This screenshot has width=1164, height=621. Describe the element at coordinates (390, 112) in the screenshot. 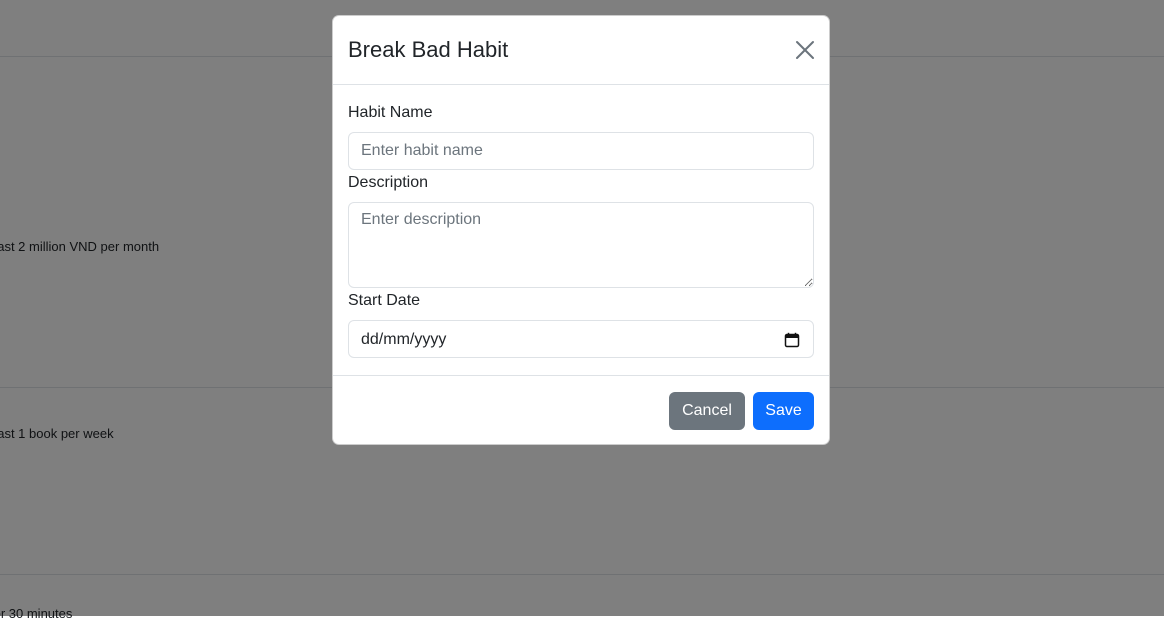

I see `habit-name-label: Habit Name` at that location.